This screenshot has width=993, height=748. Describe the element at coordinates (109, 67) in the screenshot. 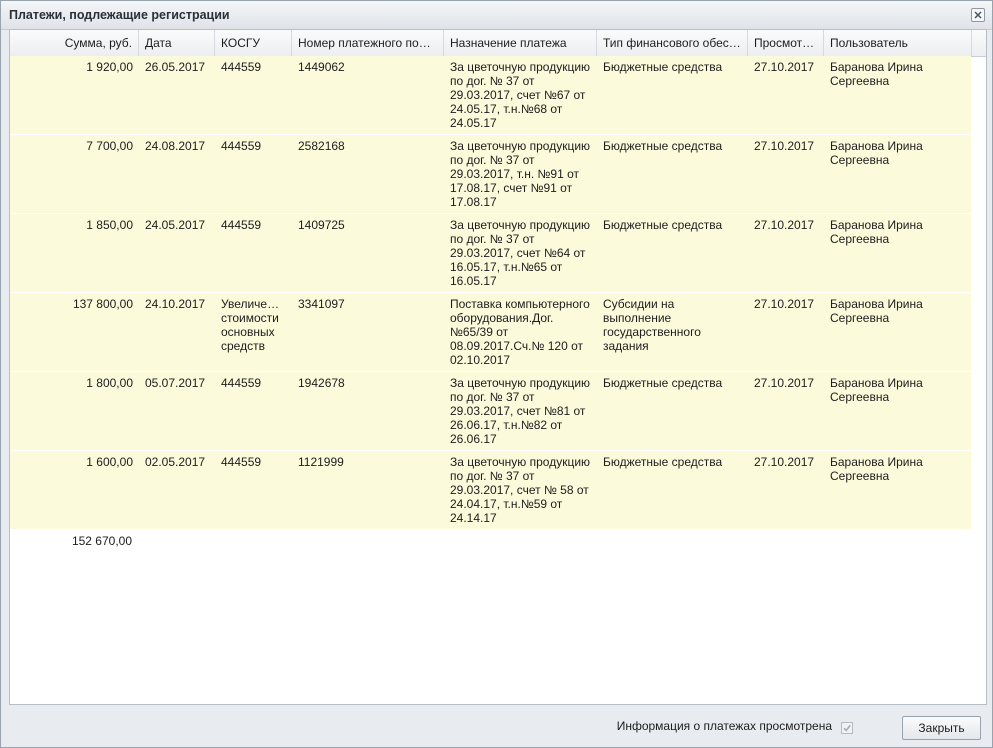

I see `cell-sum: 1 920,00` at that location.